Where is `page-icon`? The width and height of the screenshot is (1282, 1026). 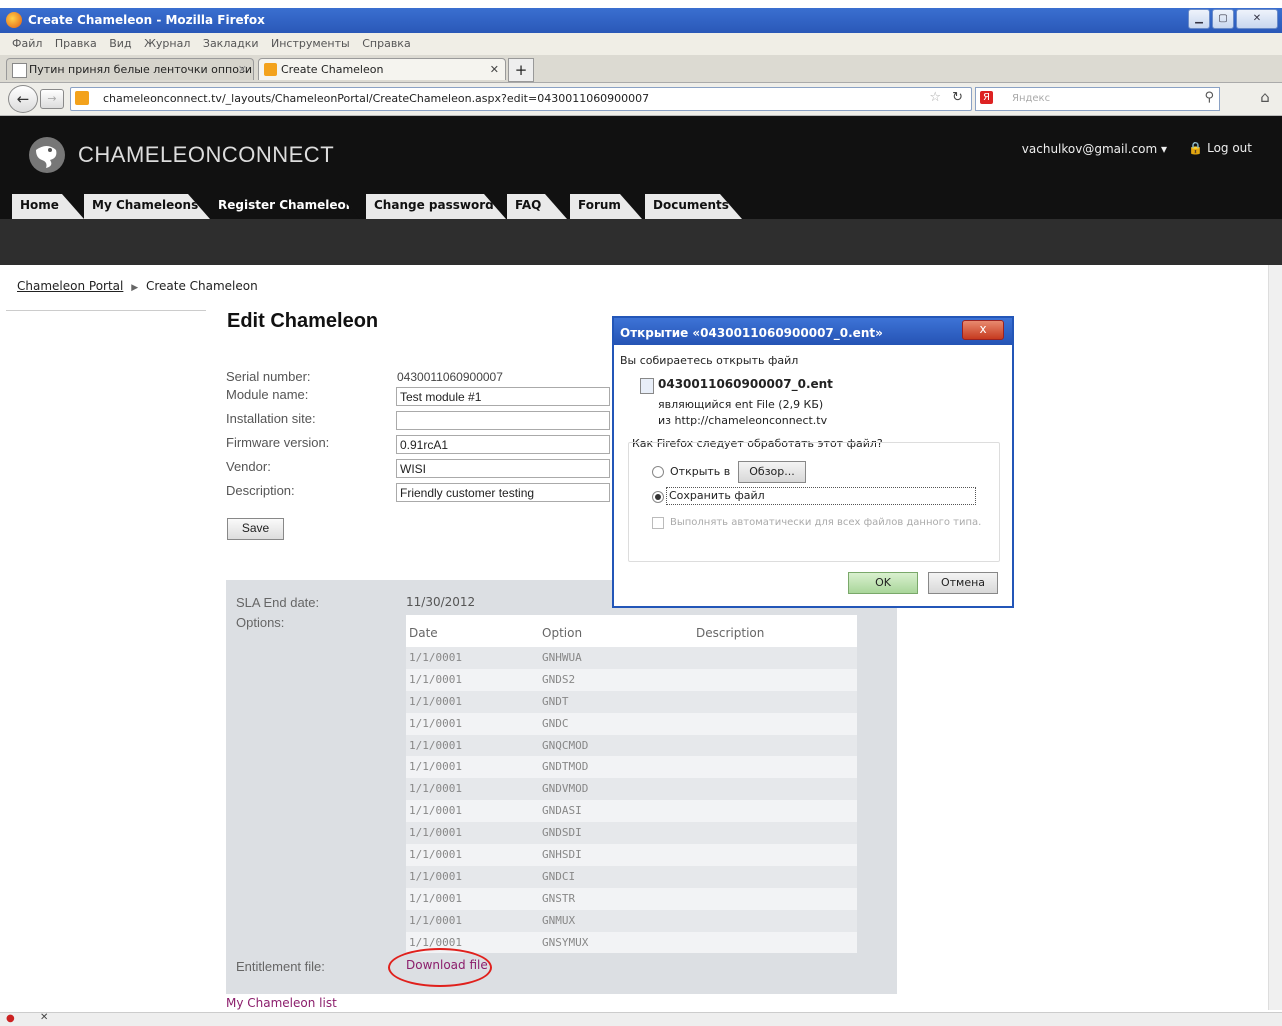 page-icon is located at coordinates (19, 70).